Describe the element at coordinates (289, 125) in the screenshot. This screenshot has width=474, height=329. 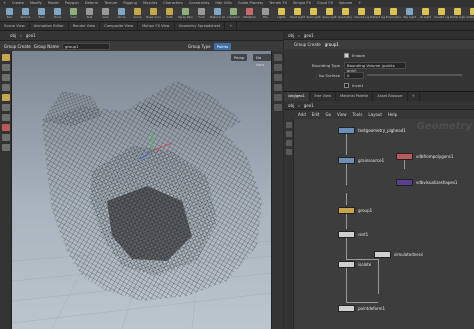
I see `layout-icon` at that location.